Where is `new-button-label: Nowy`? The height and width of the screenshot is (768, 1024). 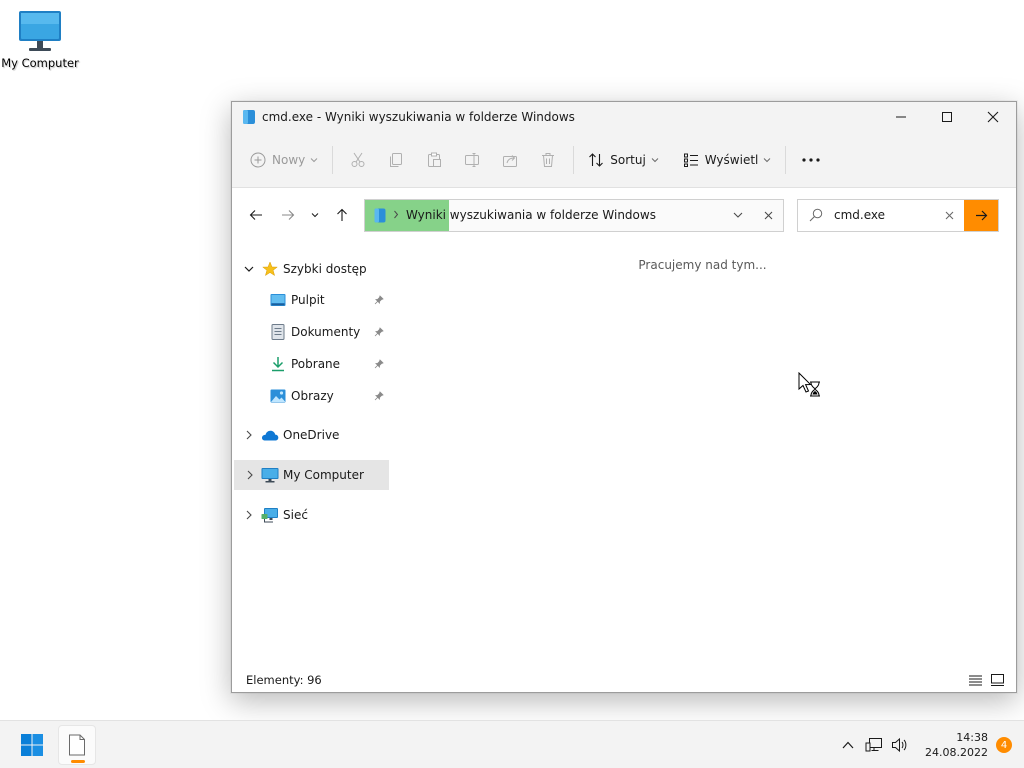 new-button-label: Nowy is located at coordinates (289, 159).